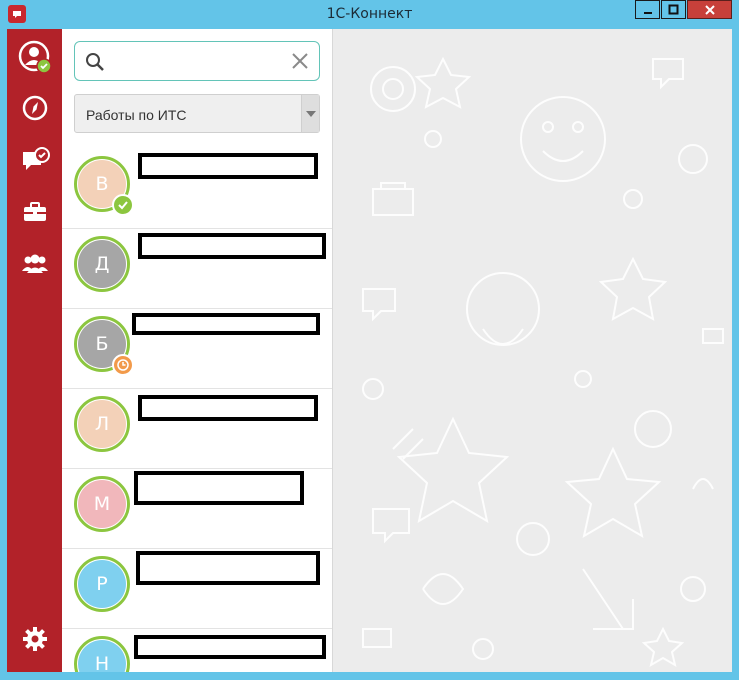 This screenshot has width=739, height=680. I want to click on filter-selected-value: Работы по ИТС, so click(136, 115).